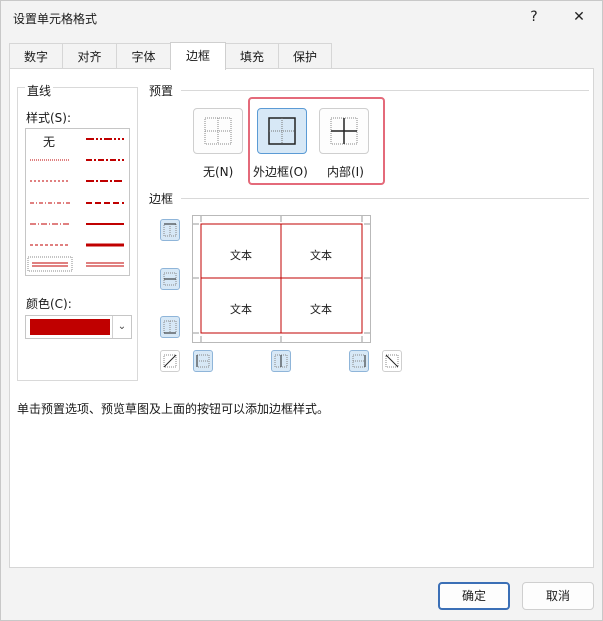  What do you see at coordinates (301, 18) in the screenshot?
I see `title-bar: 设置单元格格式 ? ✕` at bounding box center [301, 18].